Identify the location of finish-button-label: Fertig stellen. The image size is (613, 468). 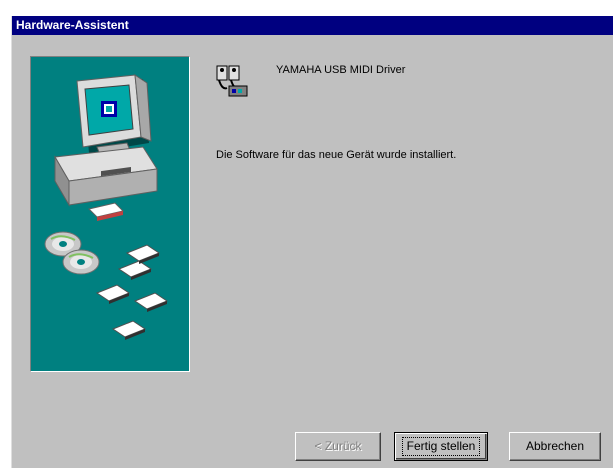
(441, 446).